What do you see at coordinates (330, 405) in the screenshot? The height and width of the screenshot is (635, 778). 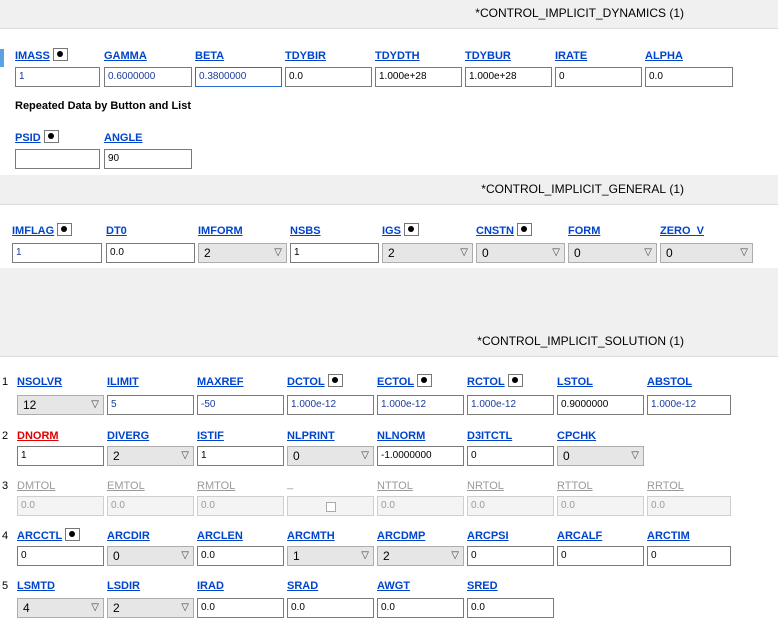 I see `dctol-field: 1.000e-12` at bounding box center [330, 405].